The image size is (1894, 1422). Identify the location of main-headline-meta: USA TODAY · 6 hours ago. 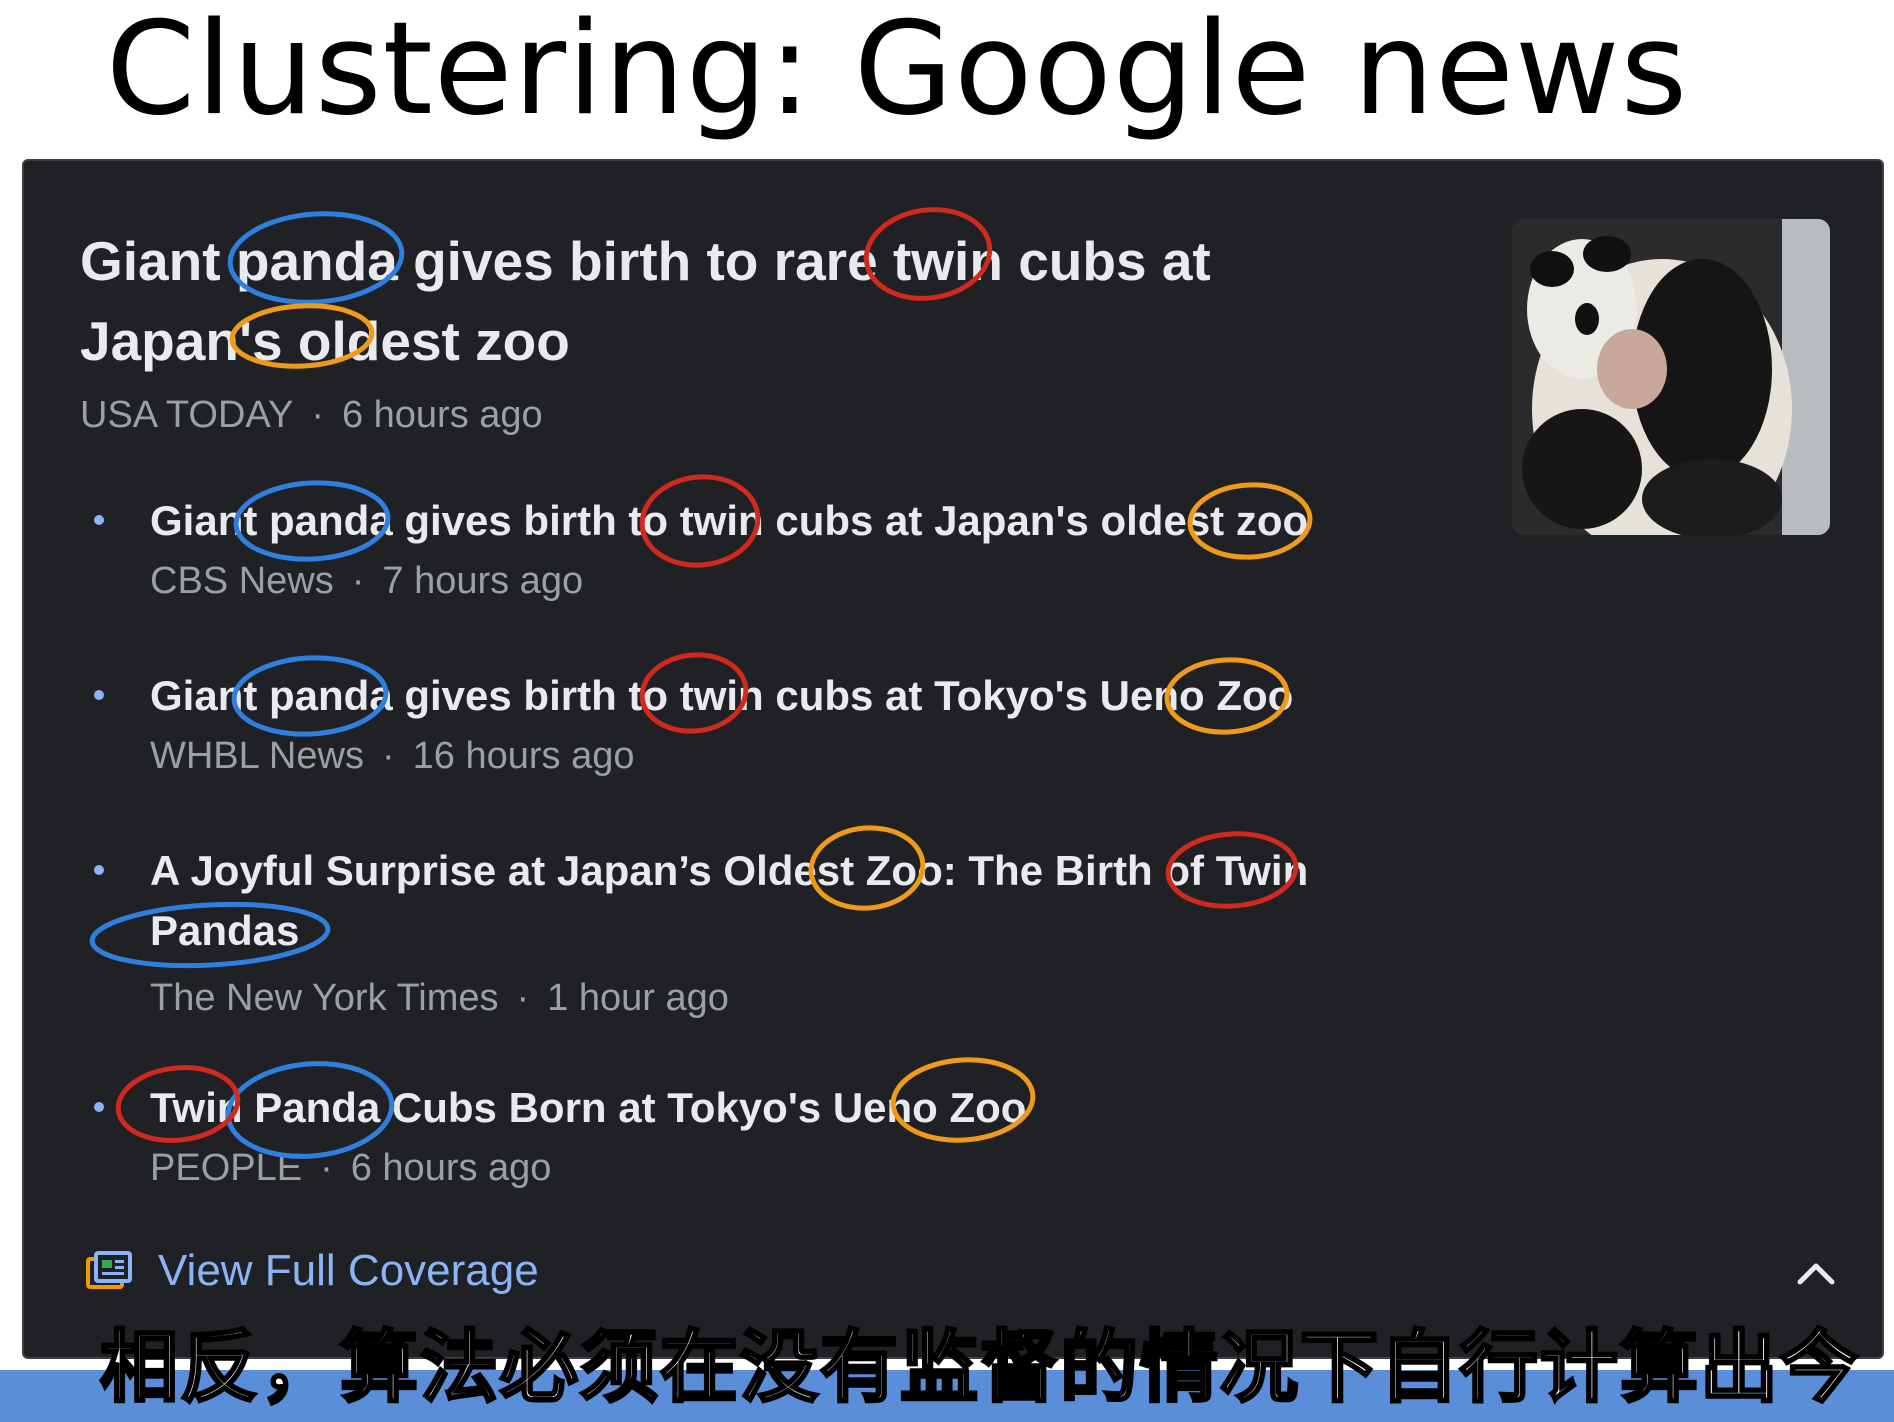
(311, 415).